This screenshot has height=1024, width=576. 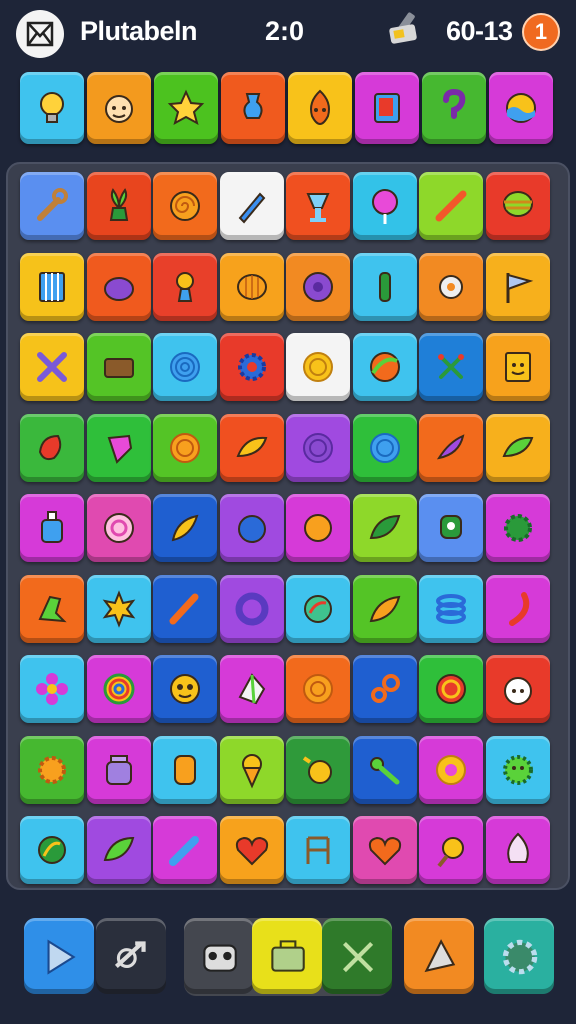 I want to click on board-tile-heart, so click(x=251, y=850).